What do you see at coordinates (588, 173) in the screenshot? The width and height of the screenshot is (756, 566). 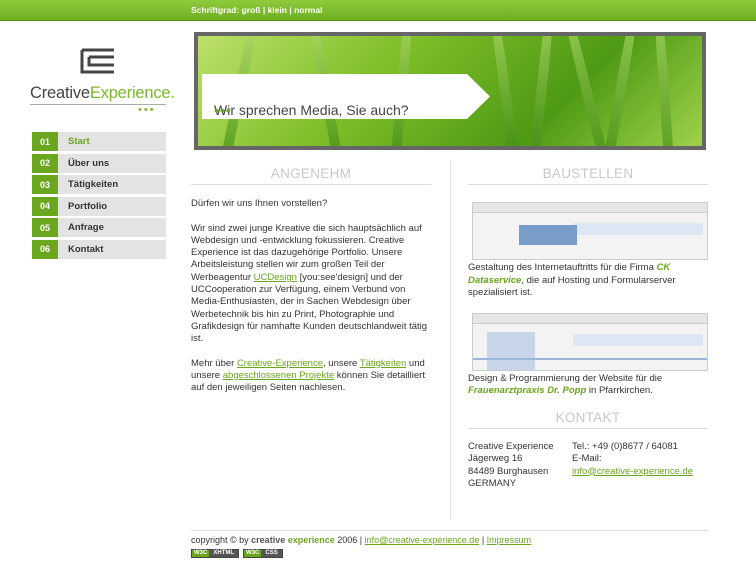 I see `section-title-baustellen: BAUSTELLEN` at bounding box center [588, 173].